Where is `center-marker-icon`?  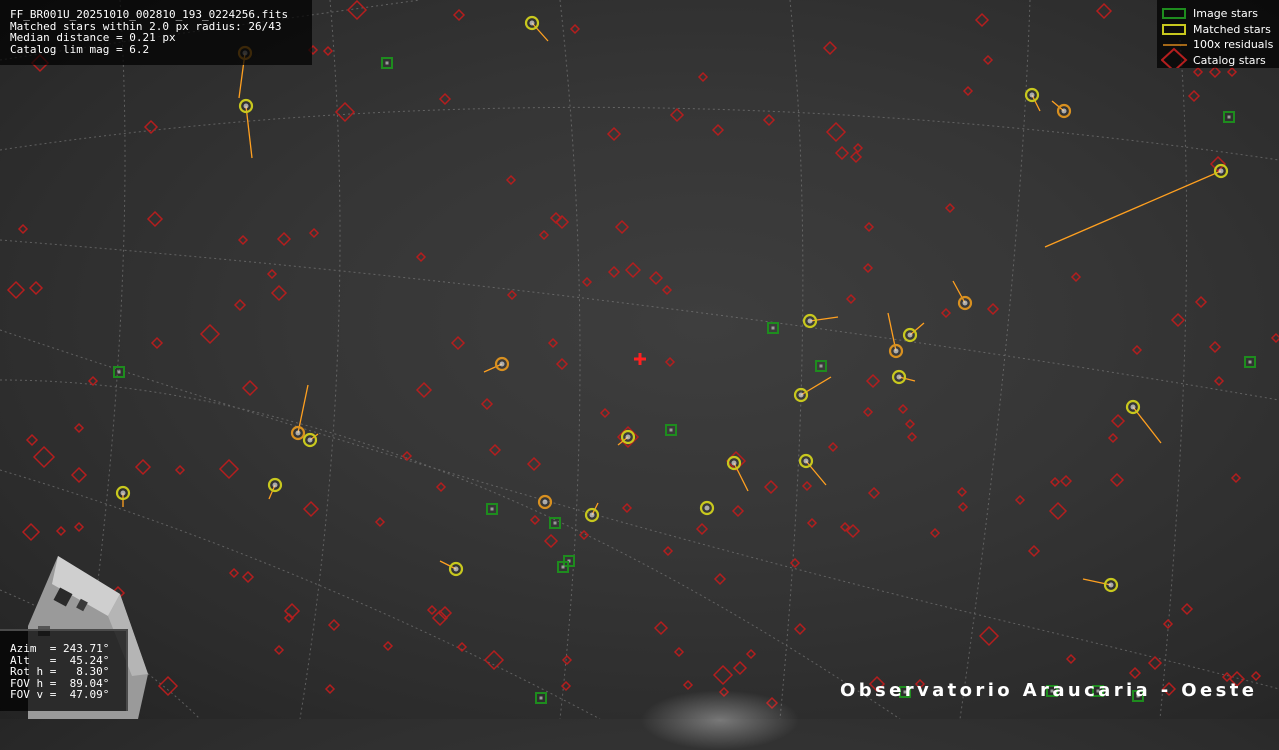
center-marker-icon is located at coordinates (640, 359).